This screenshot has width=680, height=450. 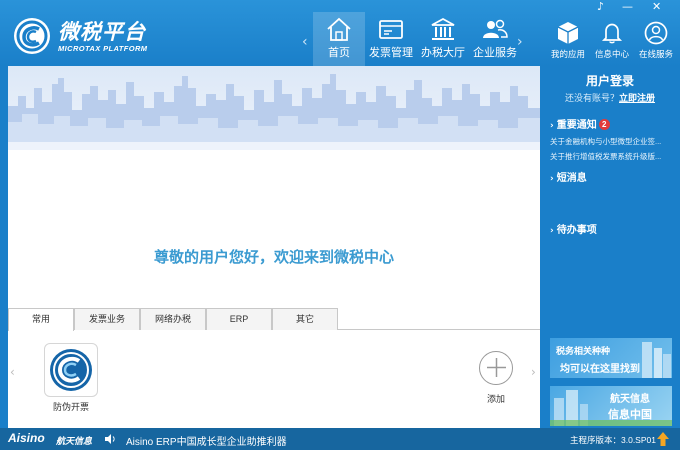 What do you see at coordinates (611, 358) in the screenshot?
I see `tax-info-ad-banner: 税务相关种种 均可以在这里找到` at bounding box center [611, 358].